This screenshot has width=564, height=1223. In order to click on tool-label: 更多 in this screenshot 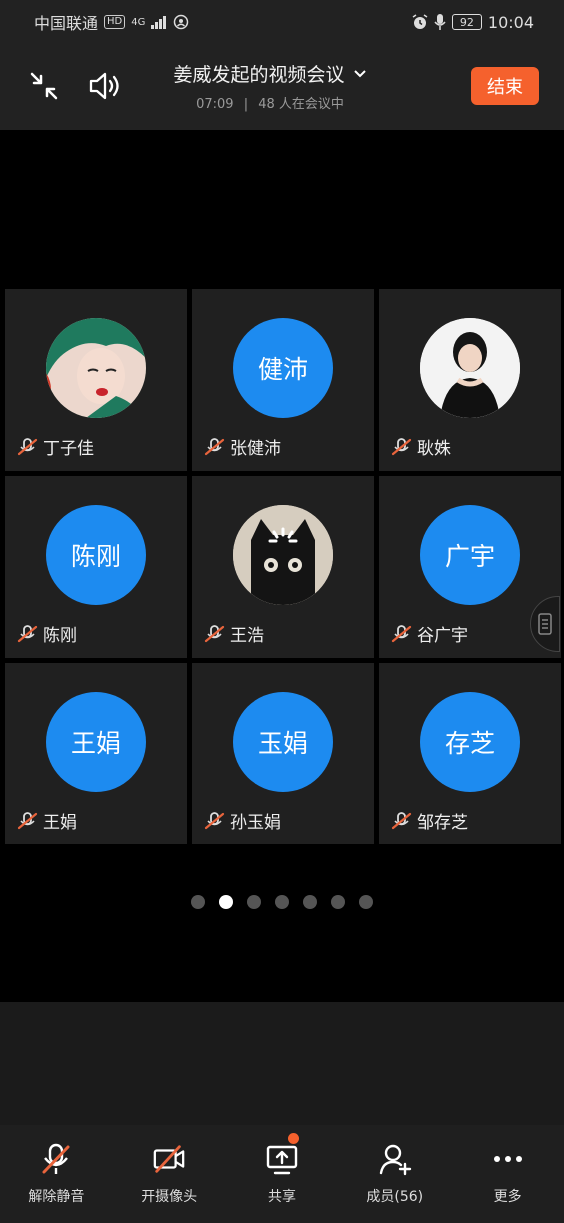, I will do `click(507, 1197)`.